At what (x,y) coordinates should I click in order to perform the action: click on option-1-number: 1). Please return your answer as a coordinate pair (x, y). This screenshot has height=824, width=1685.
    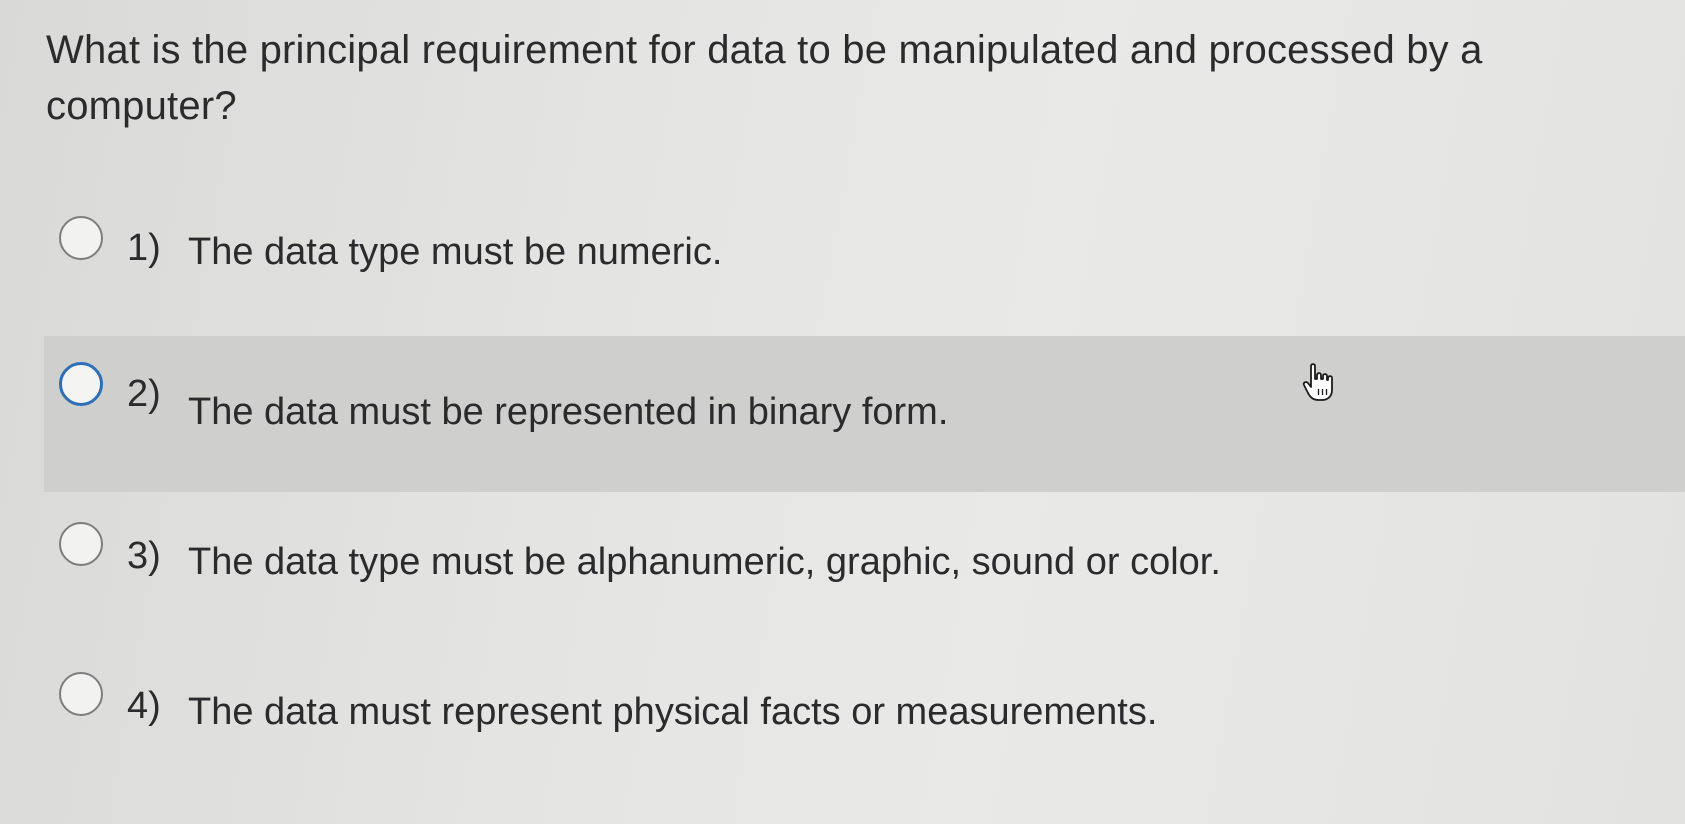
    Looking at the image, I should click on (144, 248).